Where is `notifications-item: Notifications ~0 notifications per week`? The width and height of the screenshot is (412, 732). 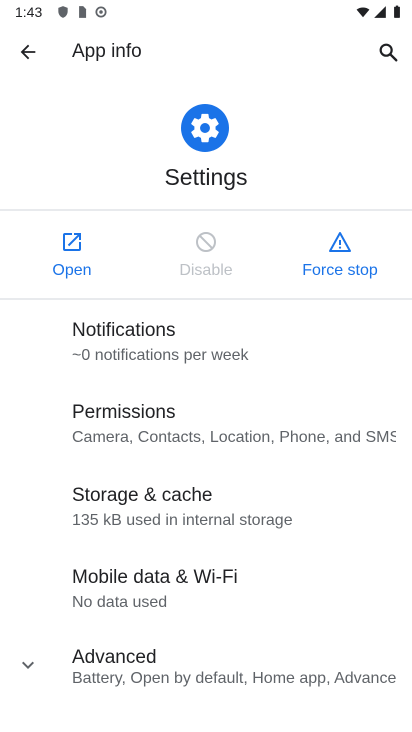
notifications-item: Notifications ~0 notifications per week is located at coordinates (206, 343).